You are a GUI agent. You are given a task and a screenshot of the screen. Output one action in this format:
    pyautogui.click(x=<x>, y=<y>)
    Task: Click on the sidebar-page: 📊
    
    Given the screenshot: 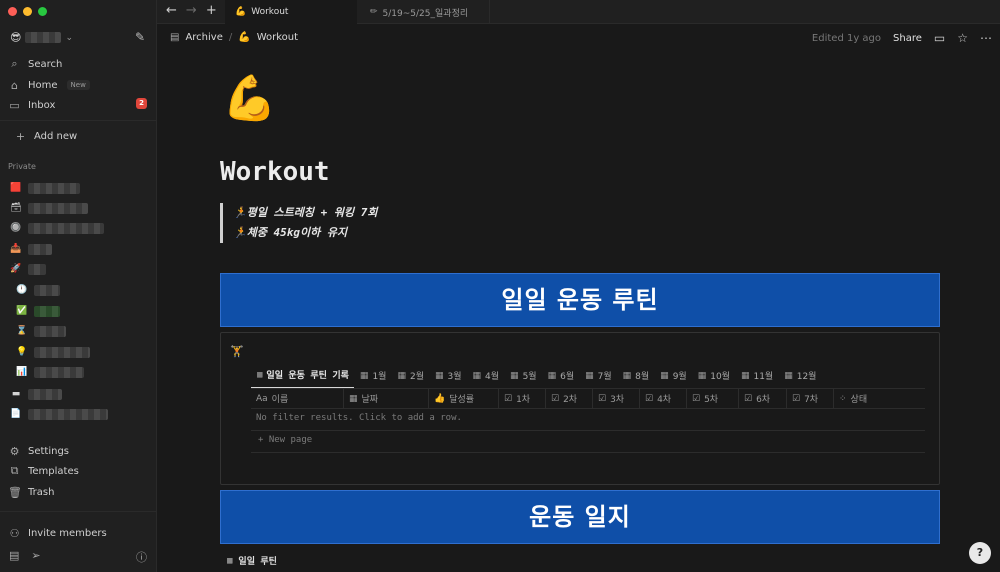 What is the action you would take?
    pyautogui.click(x=50, y=372)
    